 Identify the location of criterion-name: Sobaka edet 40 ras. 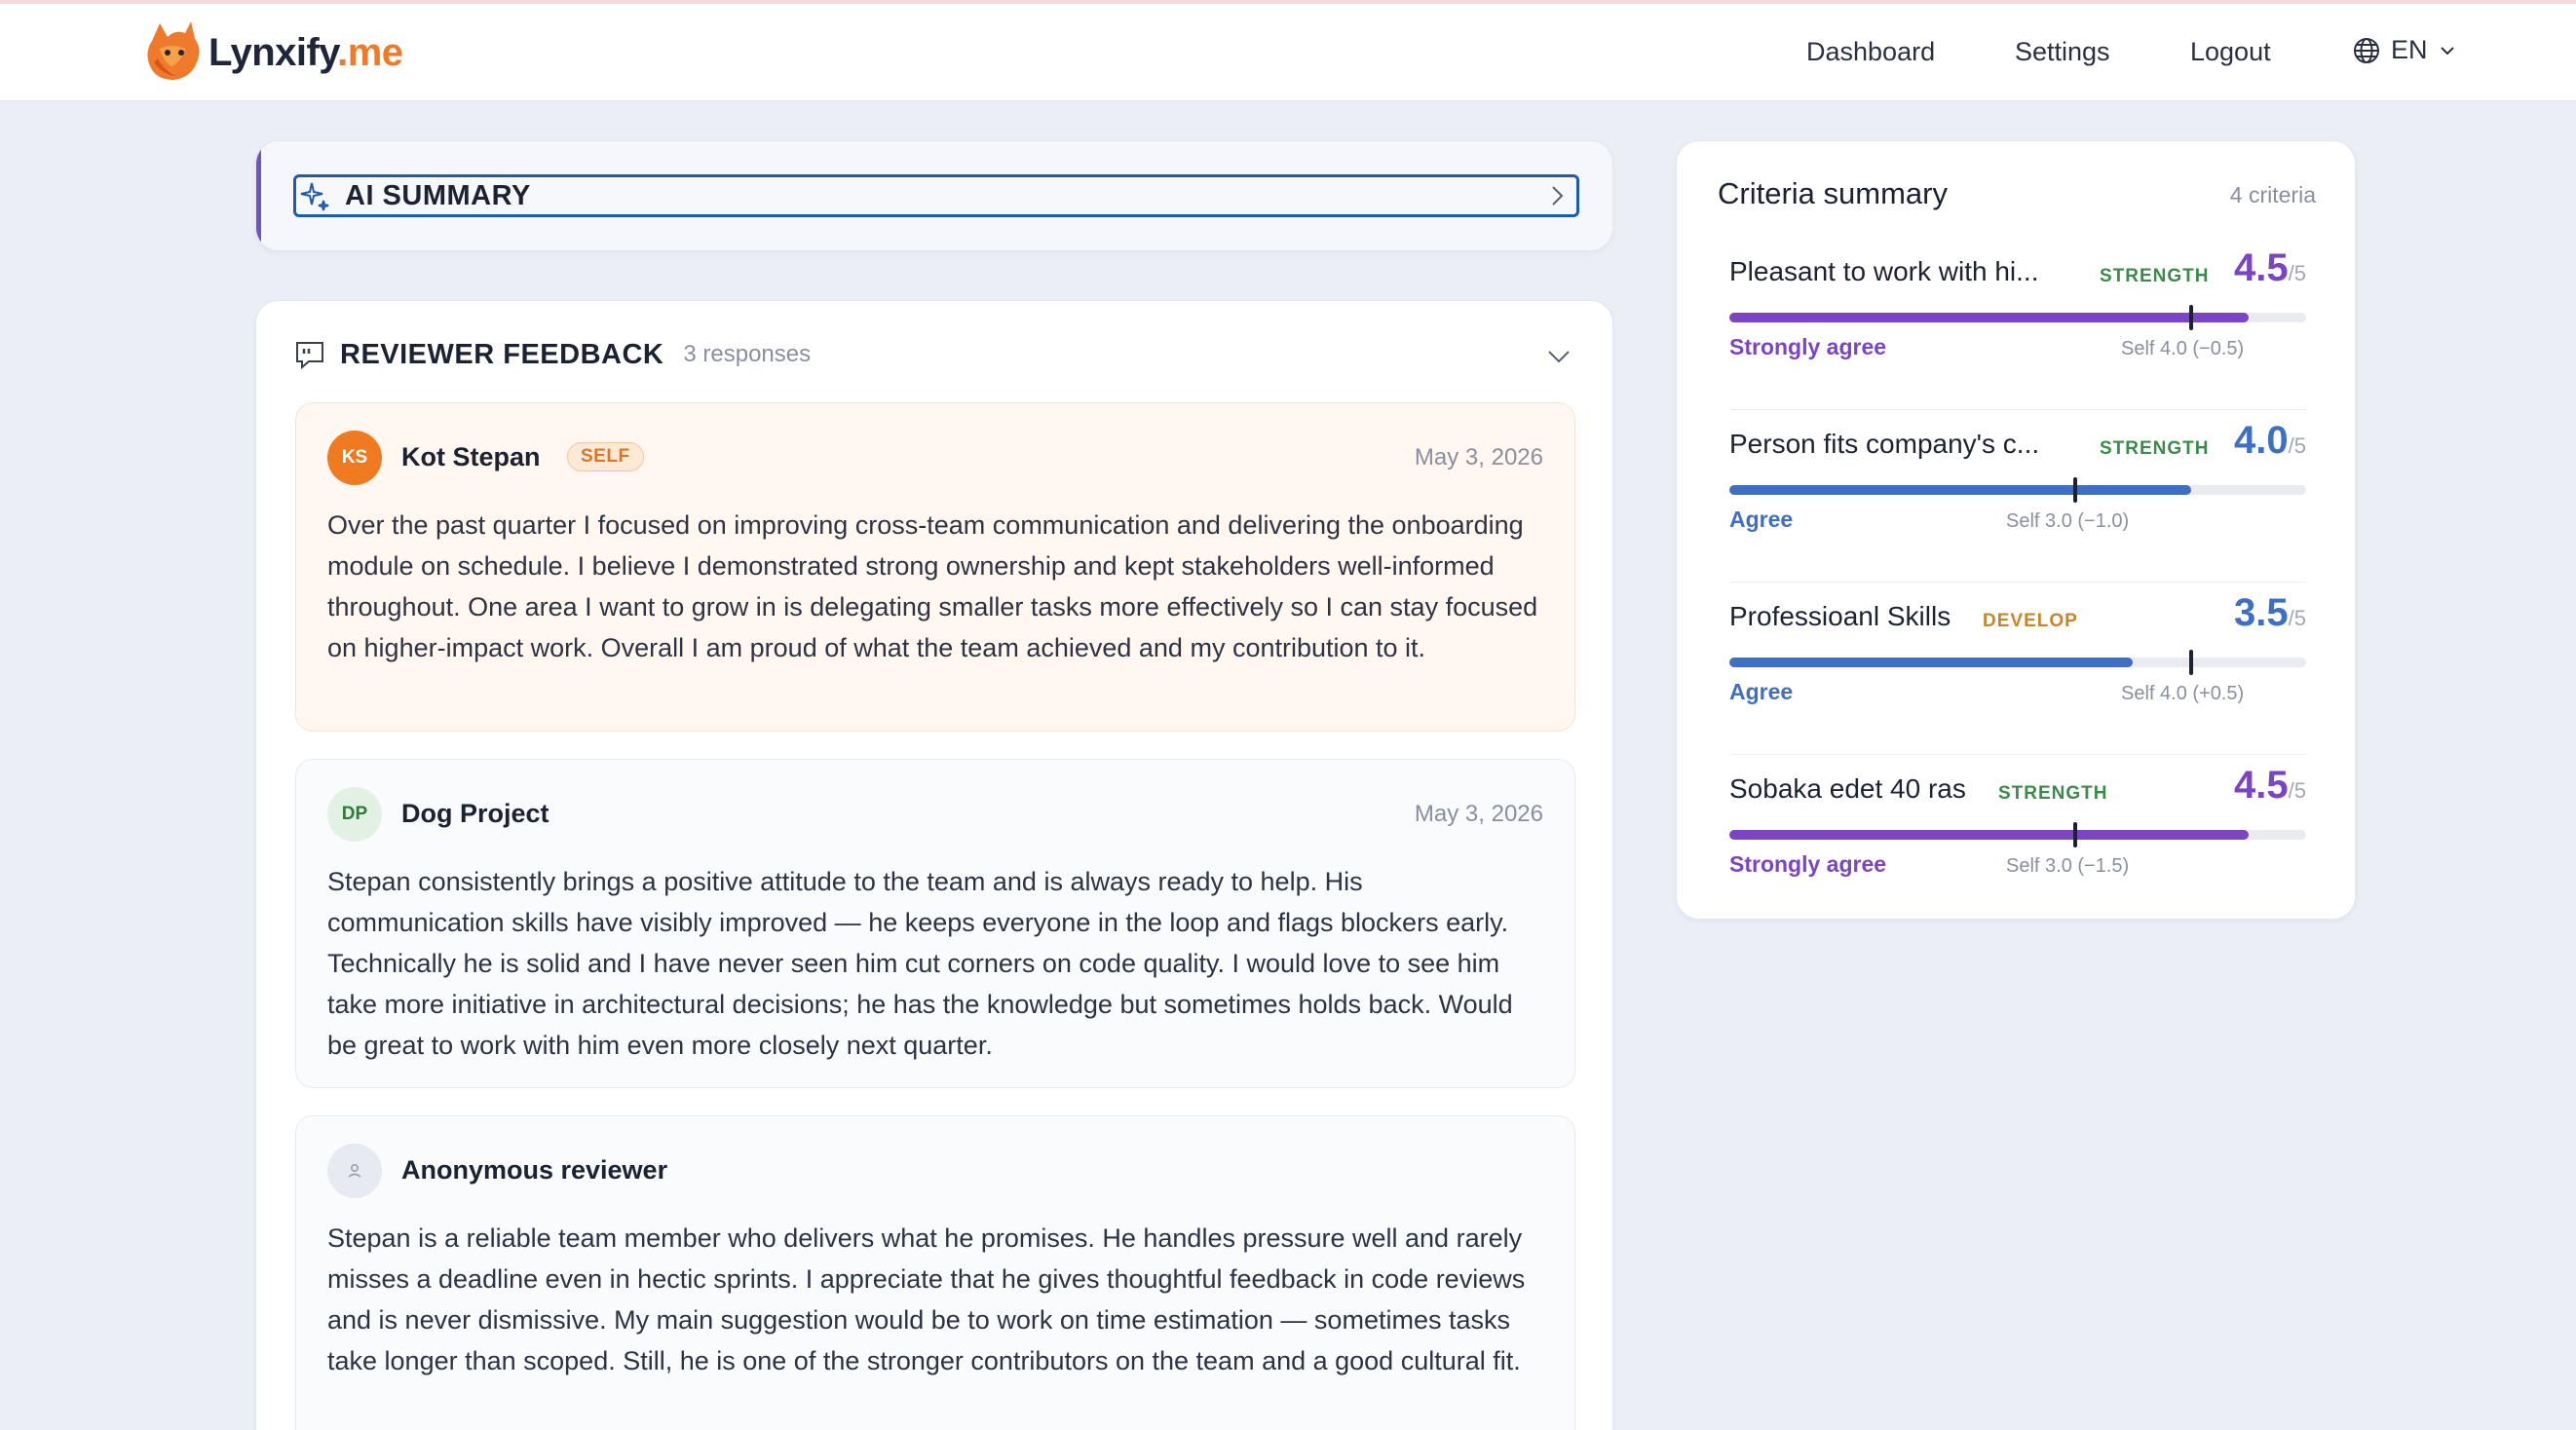
(1847, 788).